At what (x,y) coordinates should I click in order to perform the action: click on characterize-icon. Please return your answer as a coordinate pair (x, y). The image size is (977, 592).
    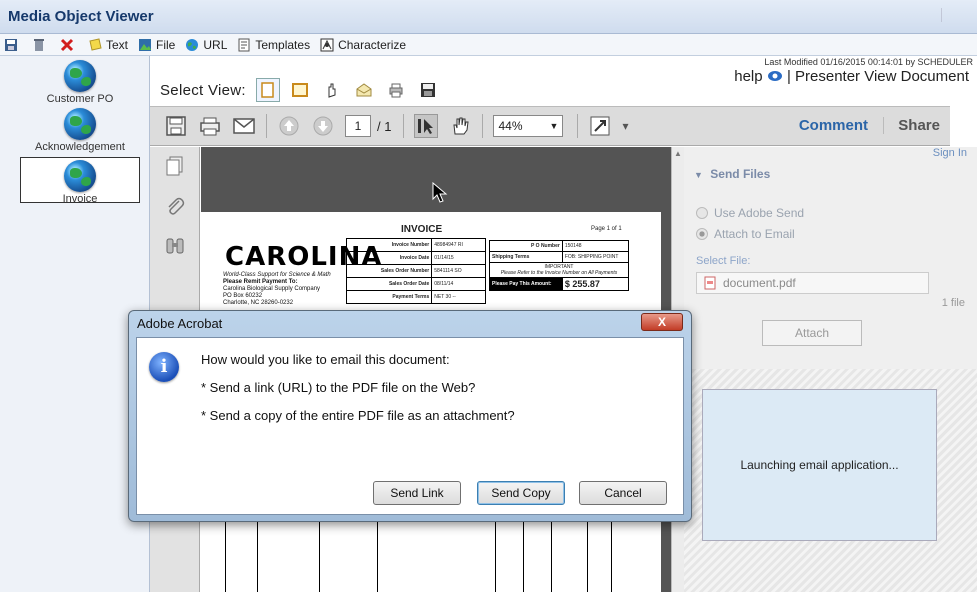
    Looking at the image, I should click on (327, 44).